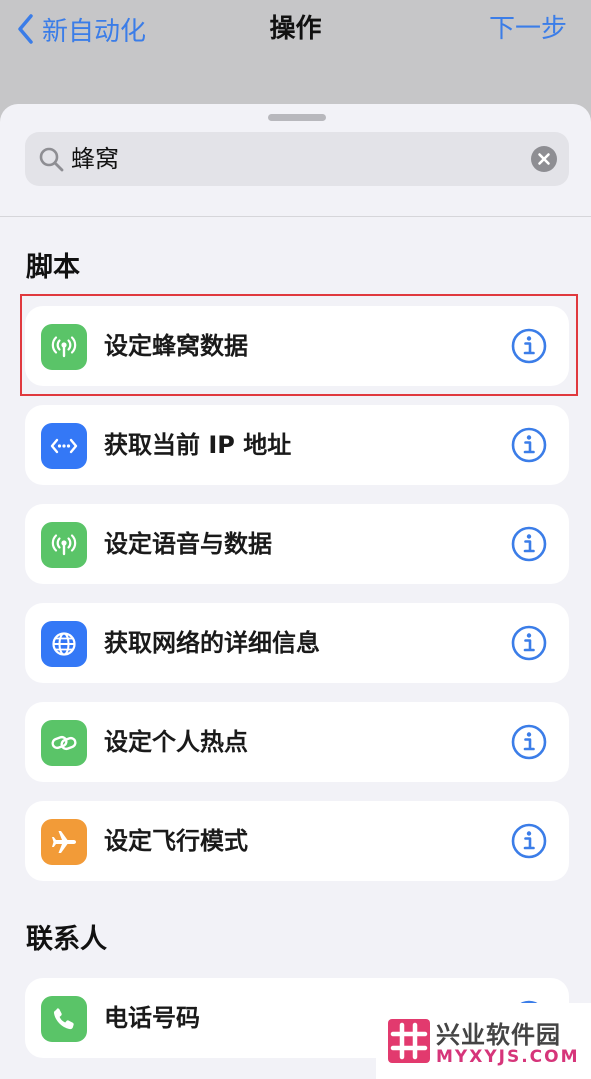 The height and width of the screenshot is (1079, 591). I want to click on next-button: 下一步, so click(528, 29).